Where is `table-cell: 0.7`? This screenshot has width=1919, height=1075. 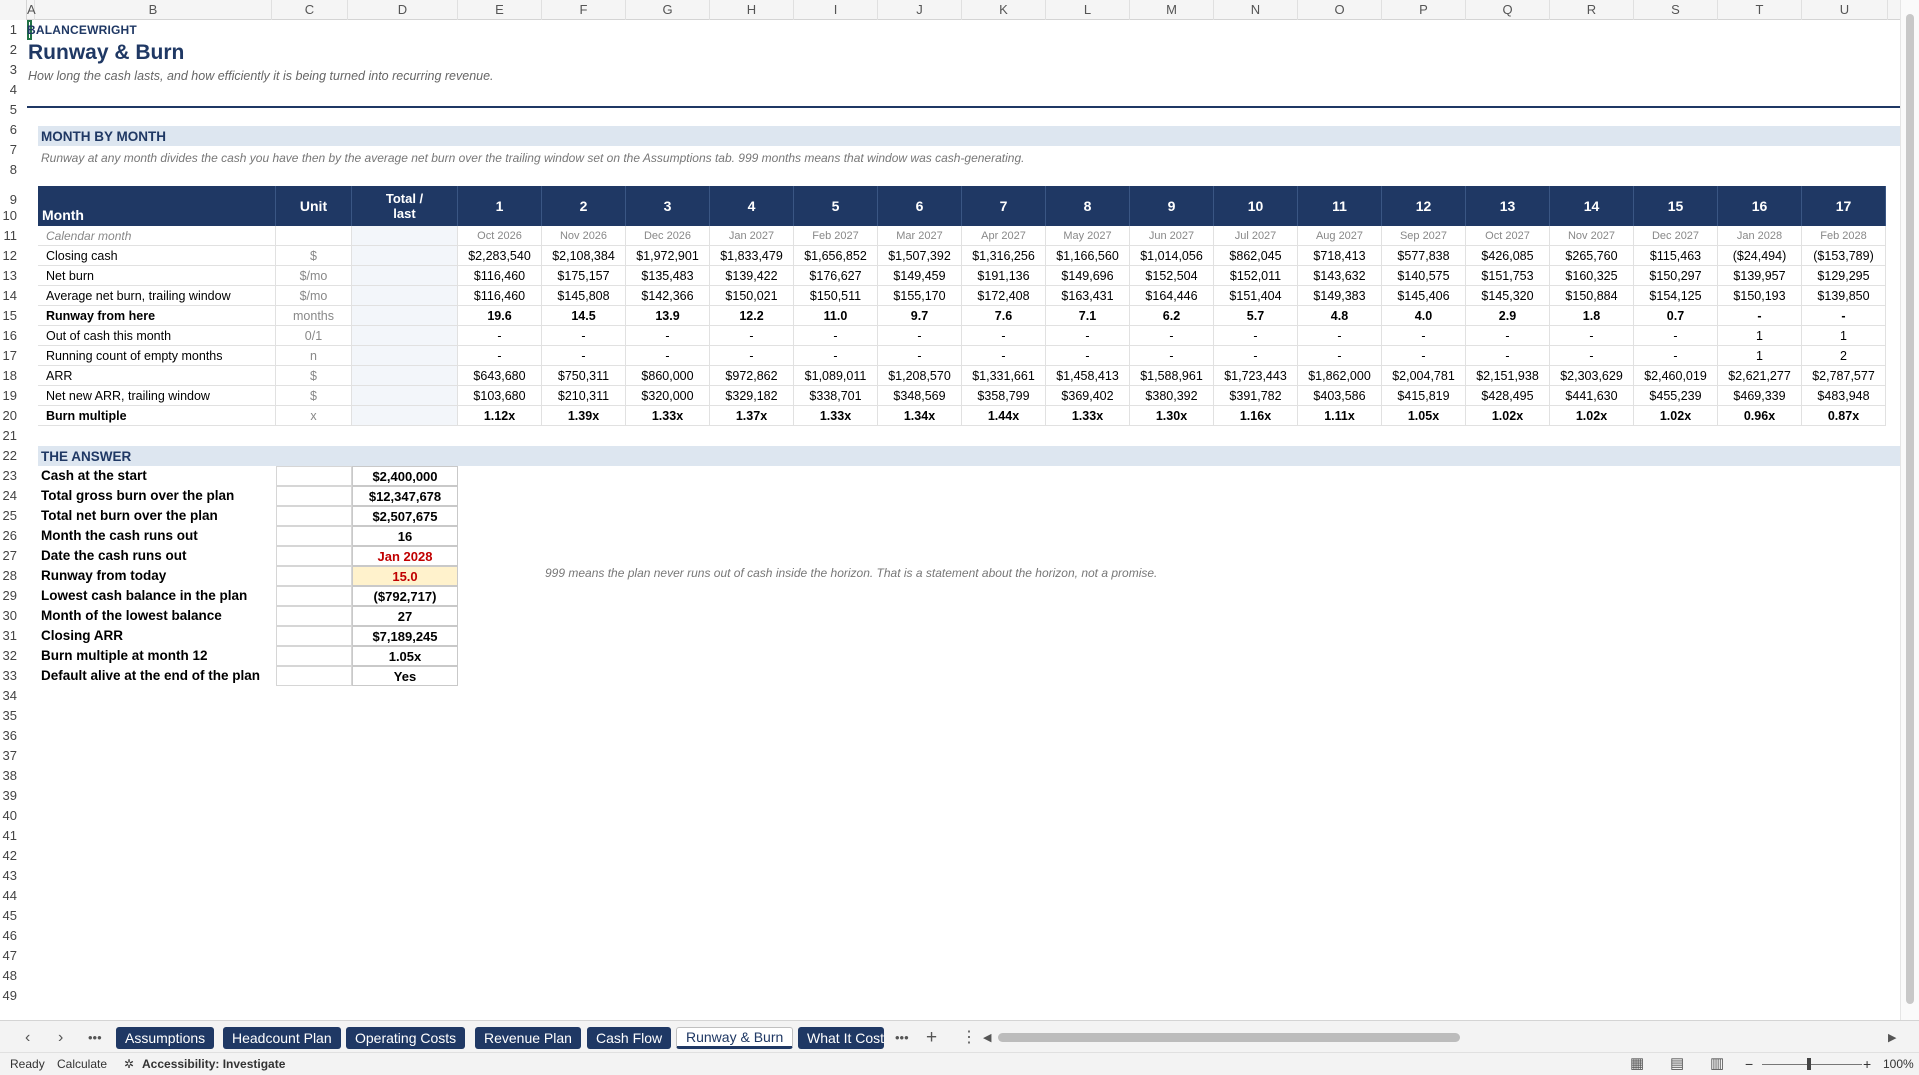
table-cell: 0.7 is located at coordinates (1676, 316).